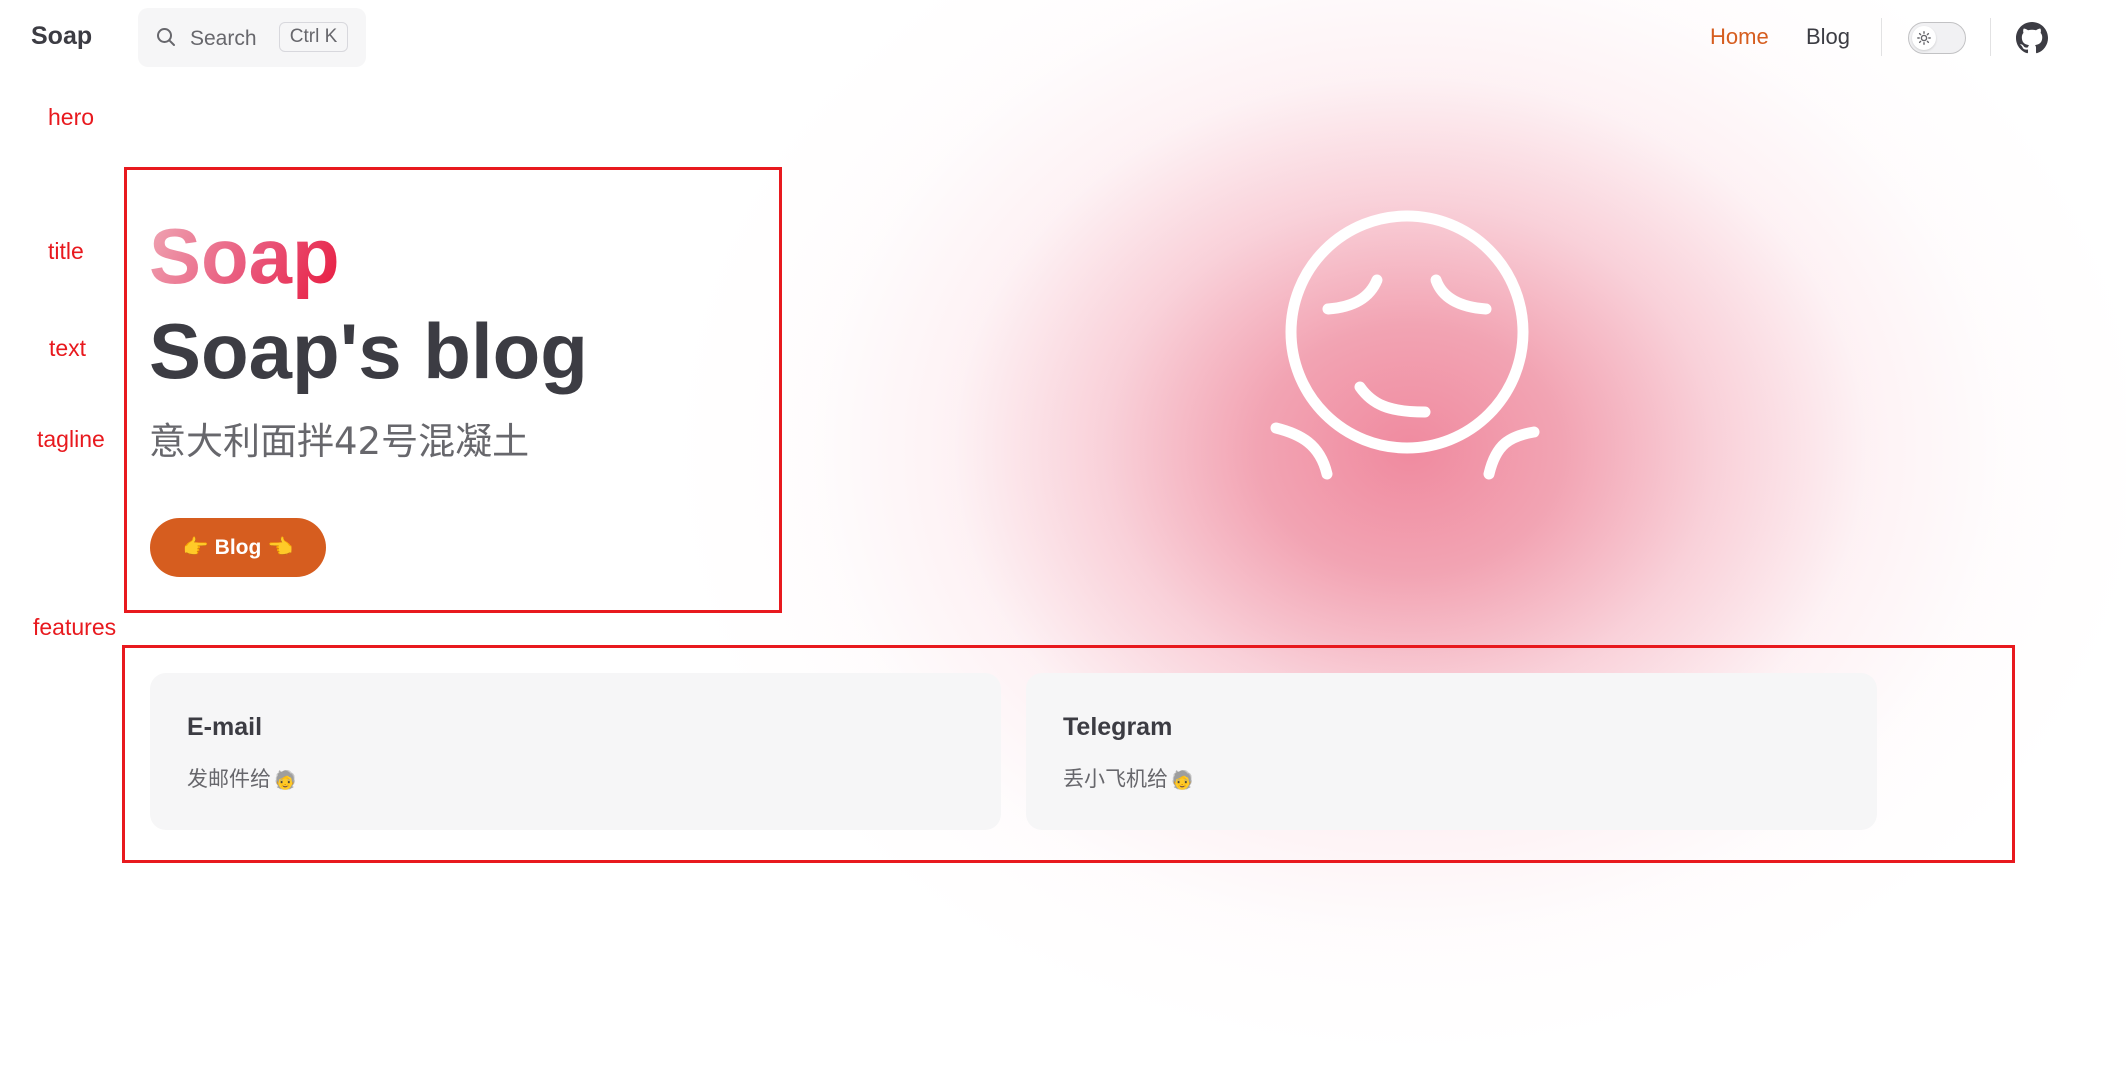  I want to click on annotation-tagline: tagline, so click(71, 439).